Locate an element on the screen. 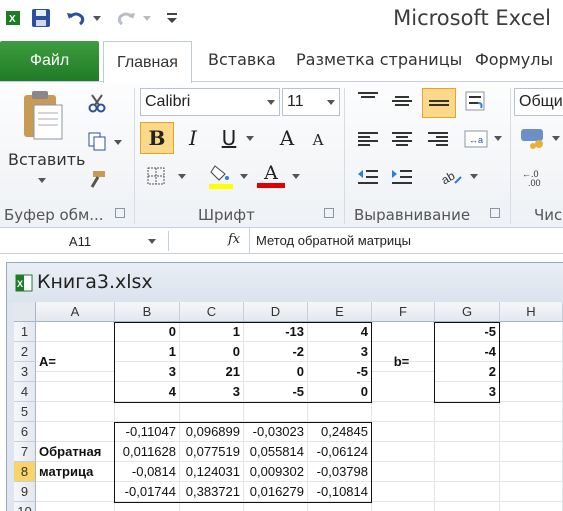 This screenshot has height=511, width=563. font-name-combo: Calibri is located at coordinates (210, 102).